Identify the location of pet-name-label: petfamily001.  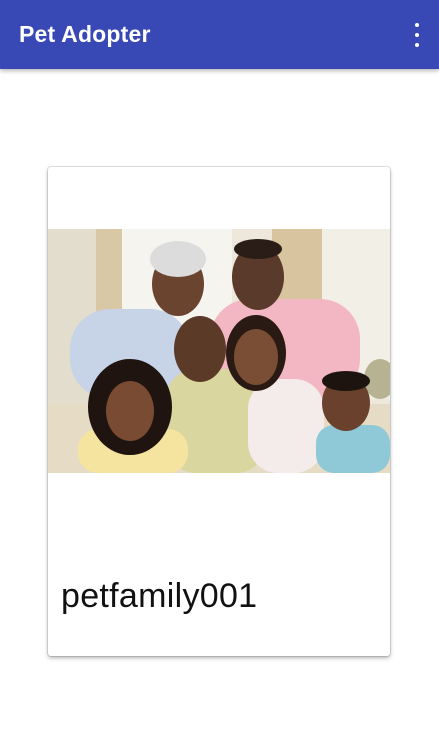
(159, 596).